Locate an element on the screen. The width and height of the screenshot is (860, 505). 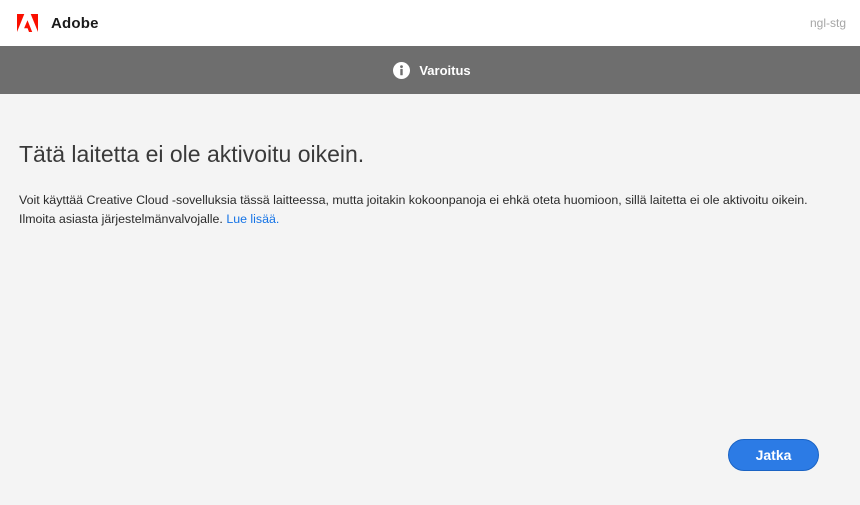
page-title: Tätä laitetta ei ole aktivoitu oikein. is located at coordinates (192, 154).